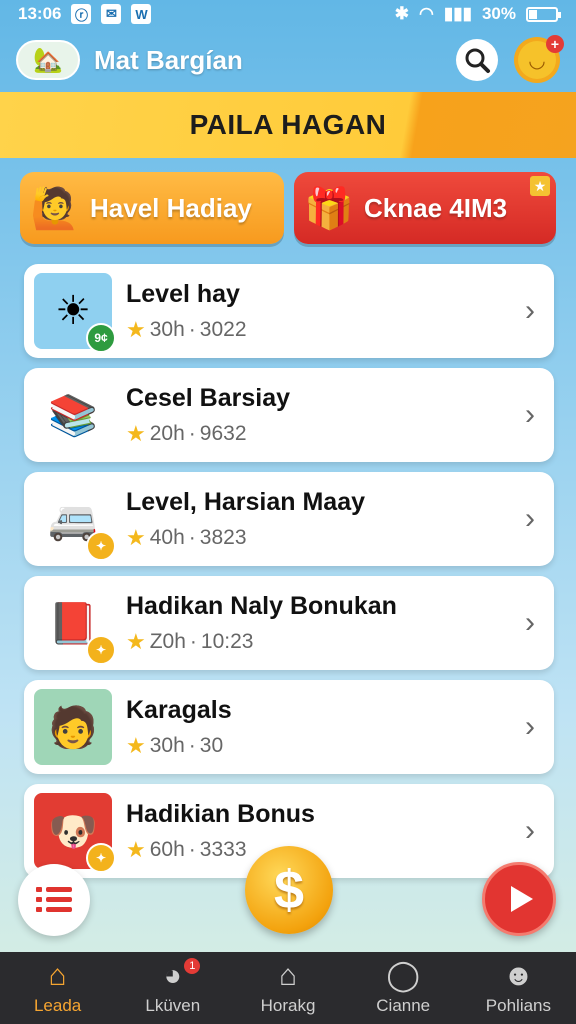 This screenshot has height=1024, width=576. I want to click on item-count: 9632, so click(223, 433).